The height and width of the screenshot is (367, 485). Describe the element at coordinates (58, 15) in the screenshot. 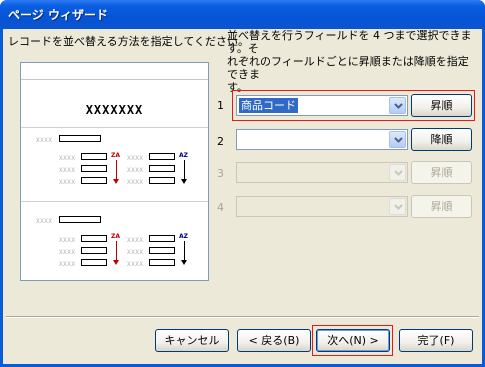

I see `window-title: ページ ウィザード` at that location.